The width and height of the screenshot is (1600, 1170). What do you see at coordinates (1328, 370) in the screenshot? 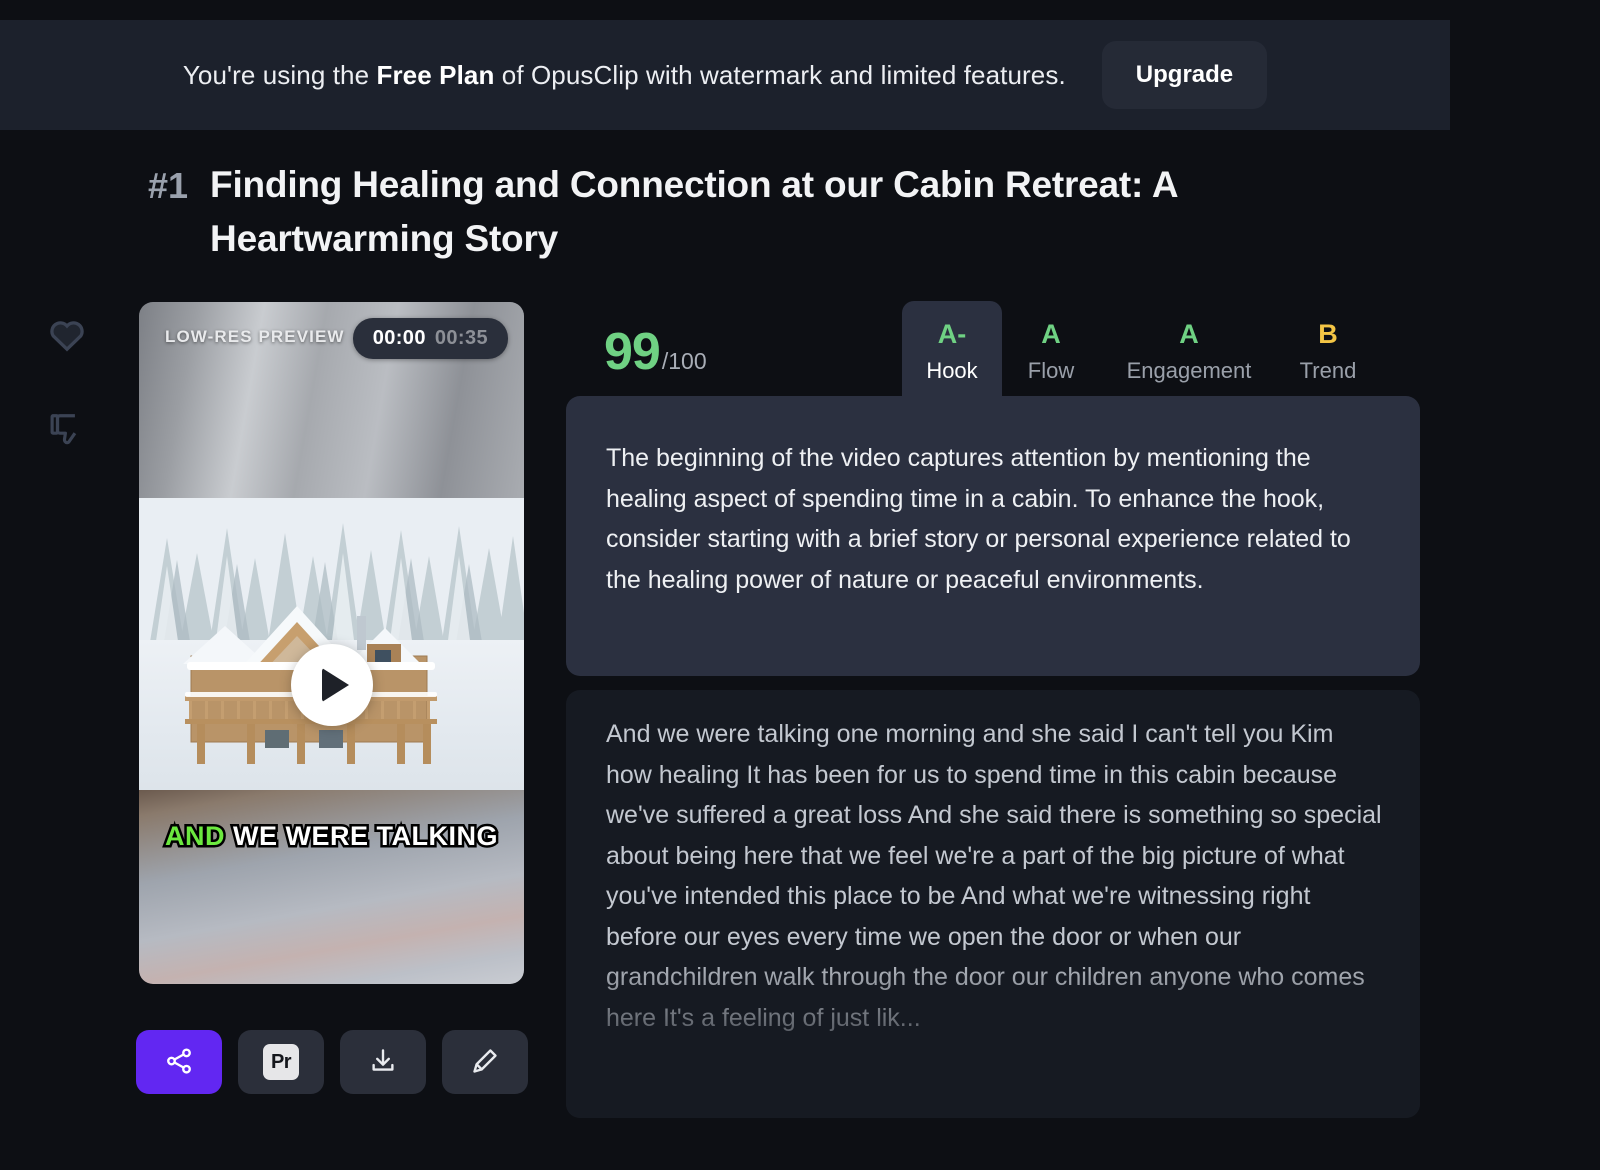
I see `tab-trend-label: Trend` at bounding box center [1328, 370].